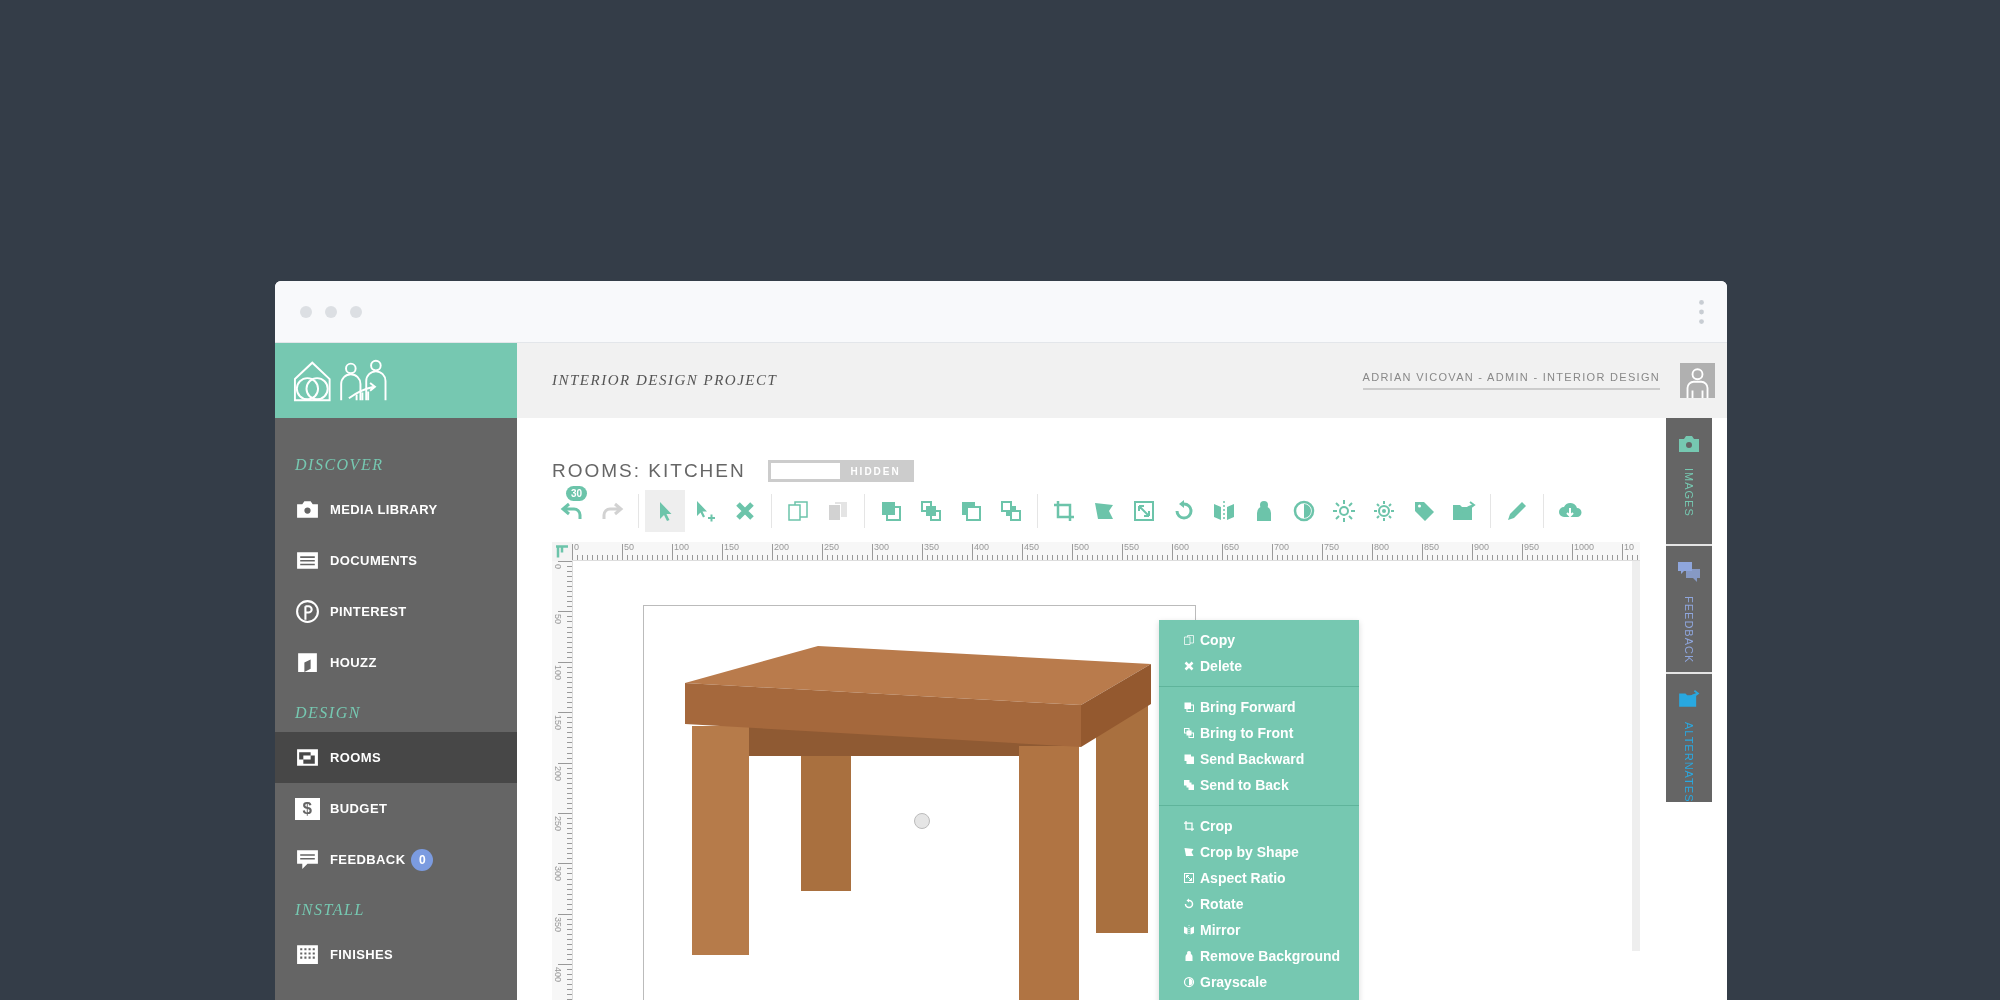  Describe the element at coordinates (330, 910) in the screenshot. I see `section-heading: INSTALL` at that location.